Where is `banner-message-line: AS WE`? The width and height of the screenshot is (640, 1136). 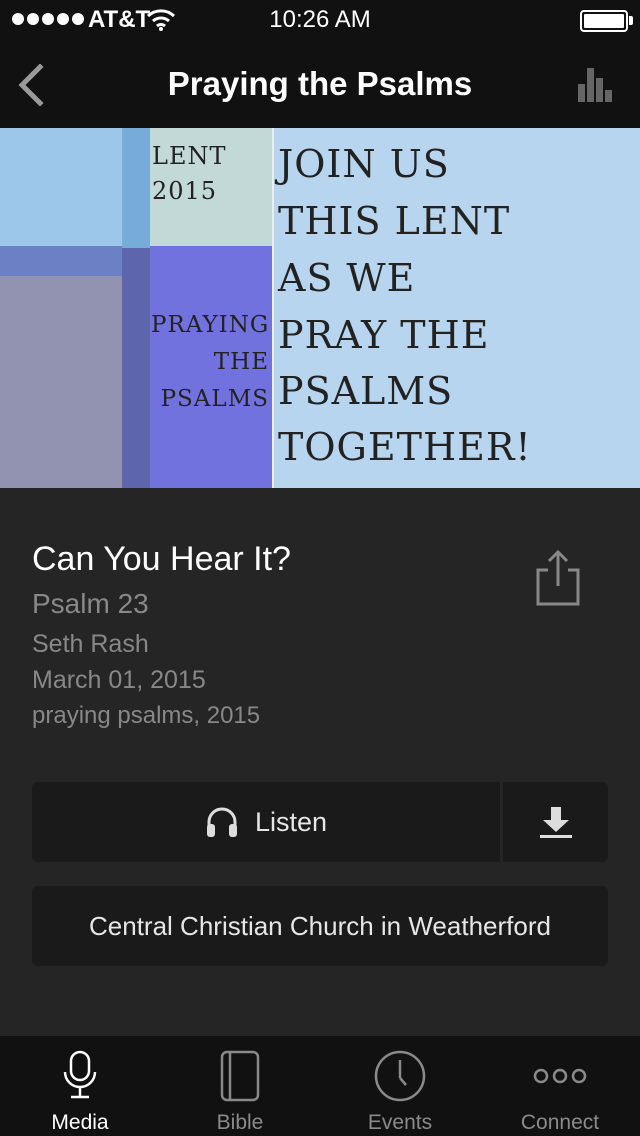 banner-message-line: AS WE is located at coordinates (347, 278).